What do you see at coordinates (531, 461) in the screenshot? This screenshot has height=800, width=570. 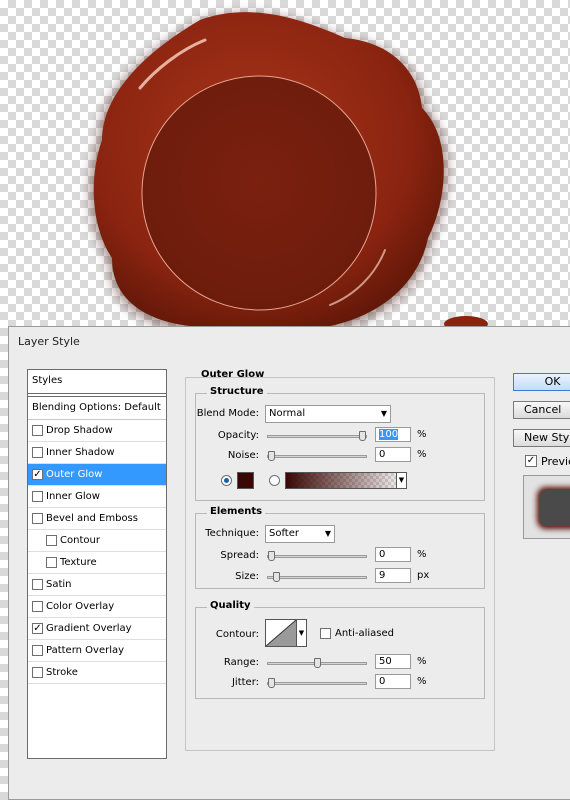 I see `preview-checkbox: ✓` at bounding box center [531, 461].